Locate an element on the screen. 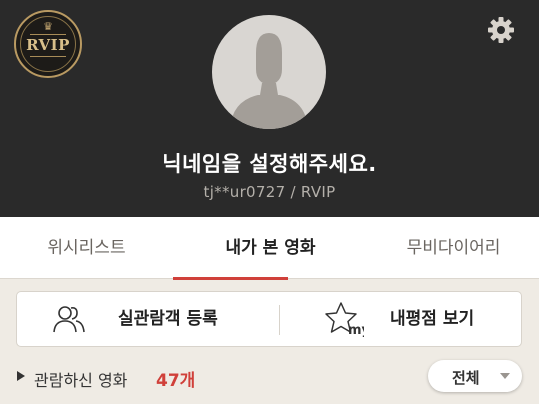 Image resolution: width=539 pixels, height=404 pixels. tab-movie-diary: 무비다이어리 is located at coordinates (453, 248).